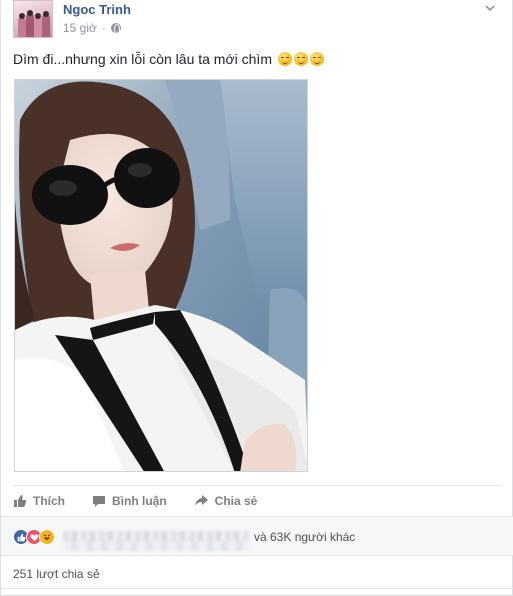 The image size is (513, 596). What do you see at coordinates (304, 537) in the screenshot?
I see `reaction-others-count: và 63K người khác` at bounding box center [304, 537].